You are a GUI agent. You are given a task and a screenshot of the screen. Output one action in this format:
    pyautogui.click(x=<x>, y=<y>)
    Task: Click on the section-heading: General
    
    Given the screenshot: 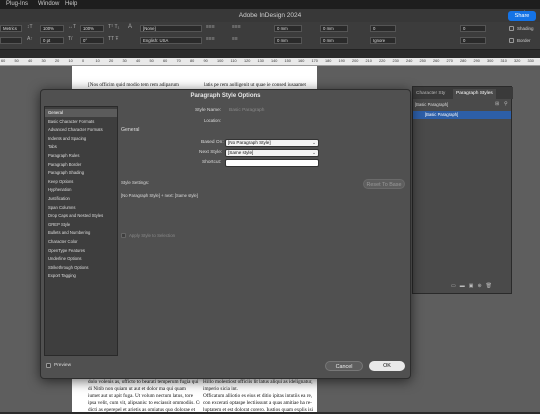 What is the action you would take?
    pyautogui.click(x=130, y=130)
    